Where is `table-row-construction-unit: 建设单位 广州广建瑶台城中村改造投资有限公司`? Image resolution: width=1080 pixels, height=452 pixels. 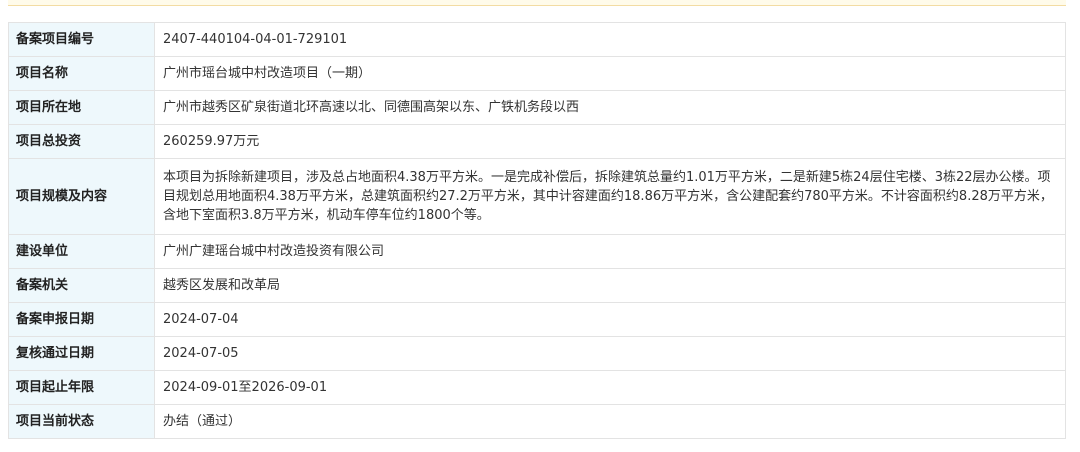
table-row-construction-unit: 建设单位 广州广建瑶台城中村改造投资有限公司 is located at coordinates (537, 251).